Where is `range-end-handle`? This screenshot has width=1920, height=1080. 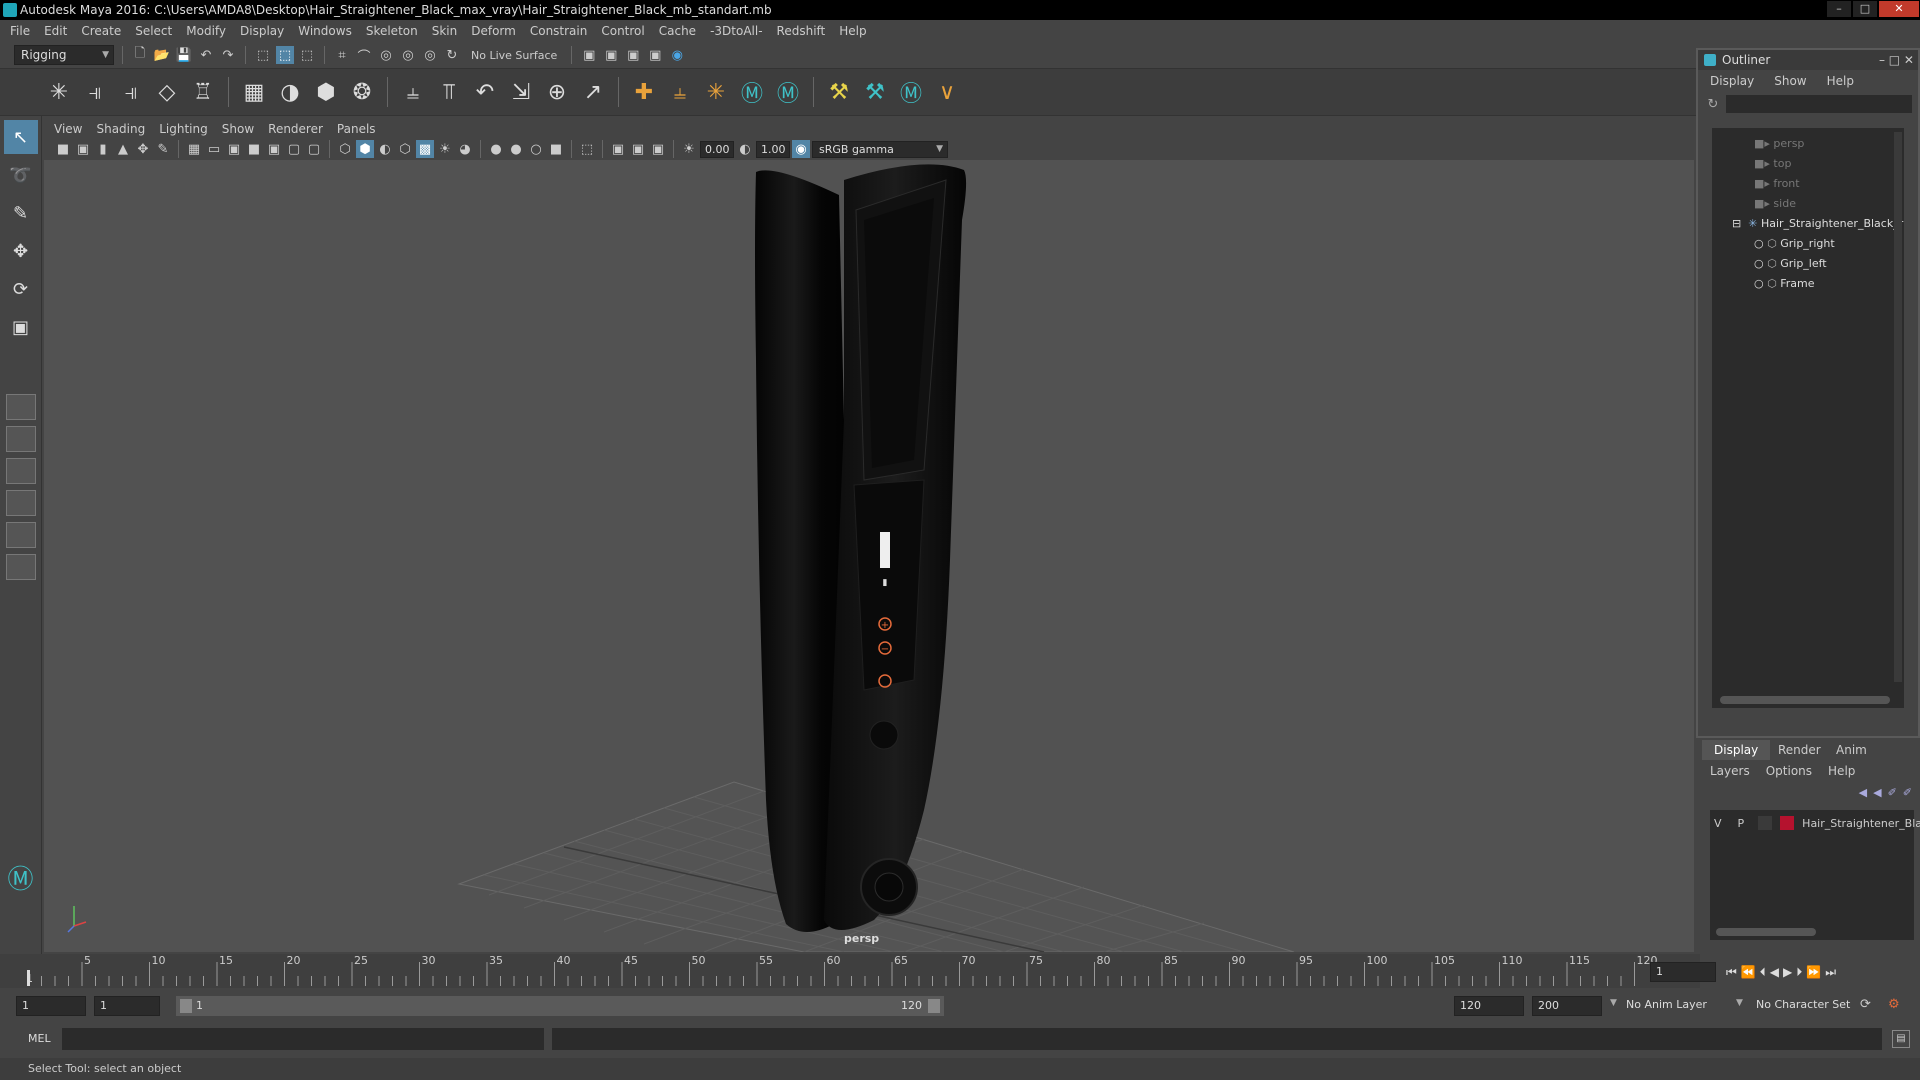
range-end-handle is located at coordinates (934, 1006).